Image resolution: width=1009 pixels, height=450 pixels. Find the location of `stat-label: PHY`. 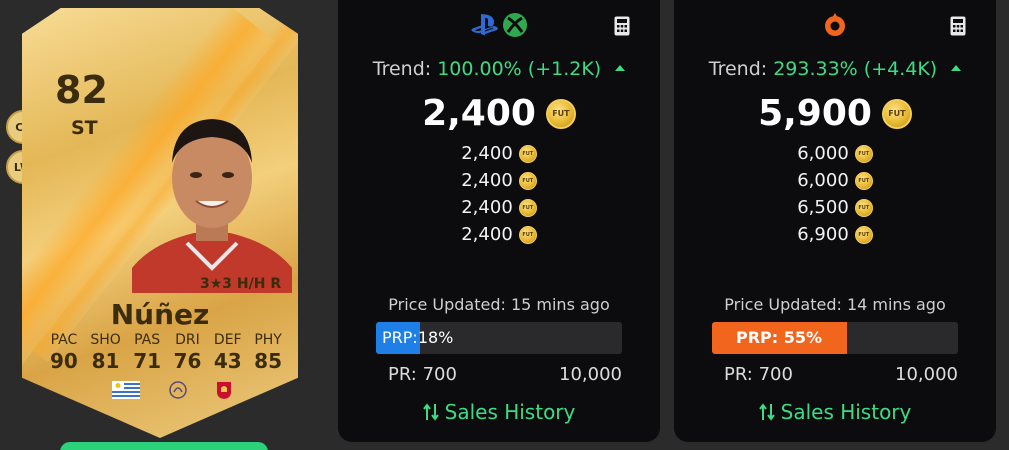

stat-label: PHY is located at coordinates (268, 340).